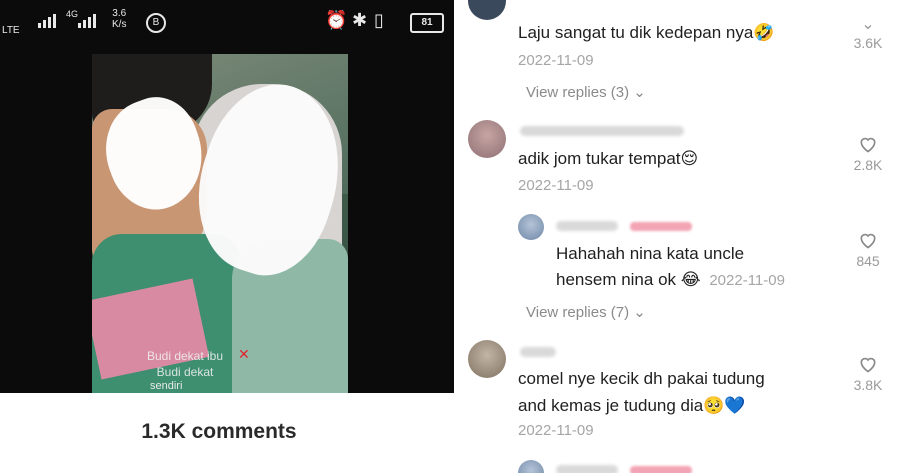 This screenshot has width=900, height=473. What do you see at coordinates (379, 20) in the screenshot?
I see `vibrate-icon: ▯` at bounding box center [379, 20].